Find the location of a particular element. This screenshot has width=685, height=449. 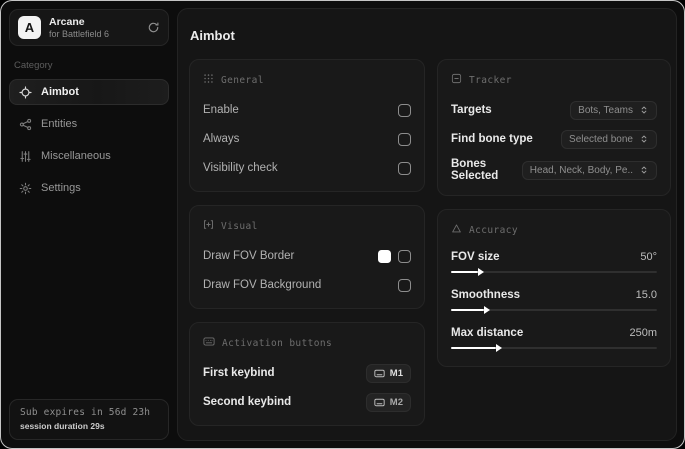

setting-row: Draw FOV Background is located at coordinates (307, 285).